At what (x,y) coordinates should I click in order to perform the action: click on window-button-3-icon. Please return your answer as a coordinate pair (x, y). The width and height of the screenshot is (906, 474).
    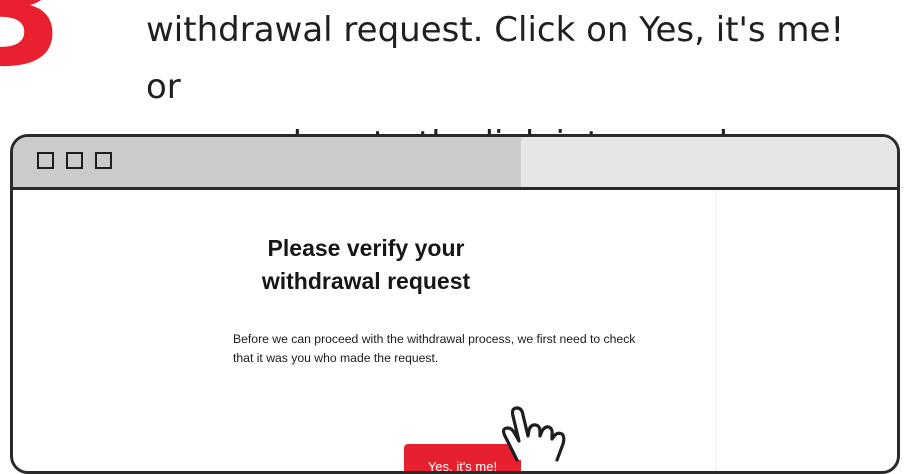
    Looking at the image, I should click on (103, 160).